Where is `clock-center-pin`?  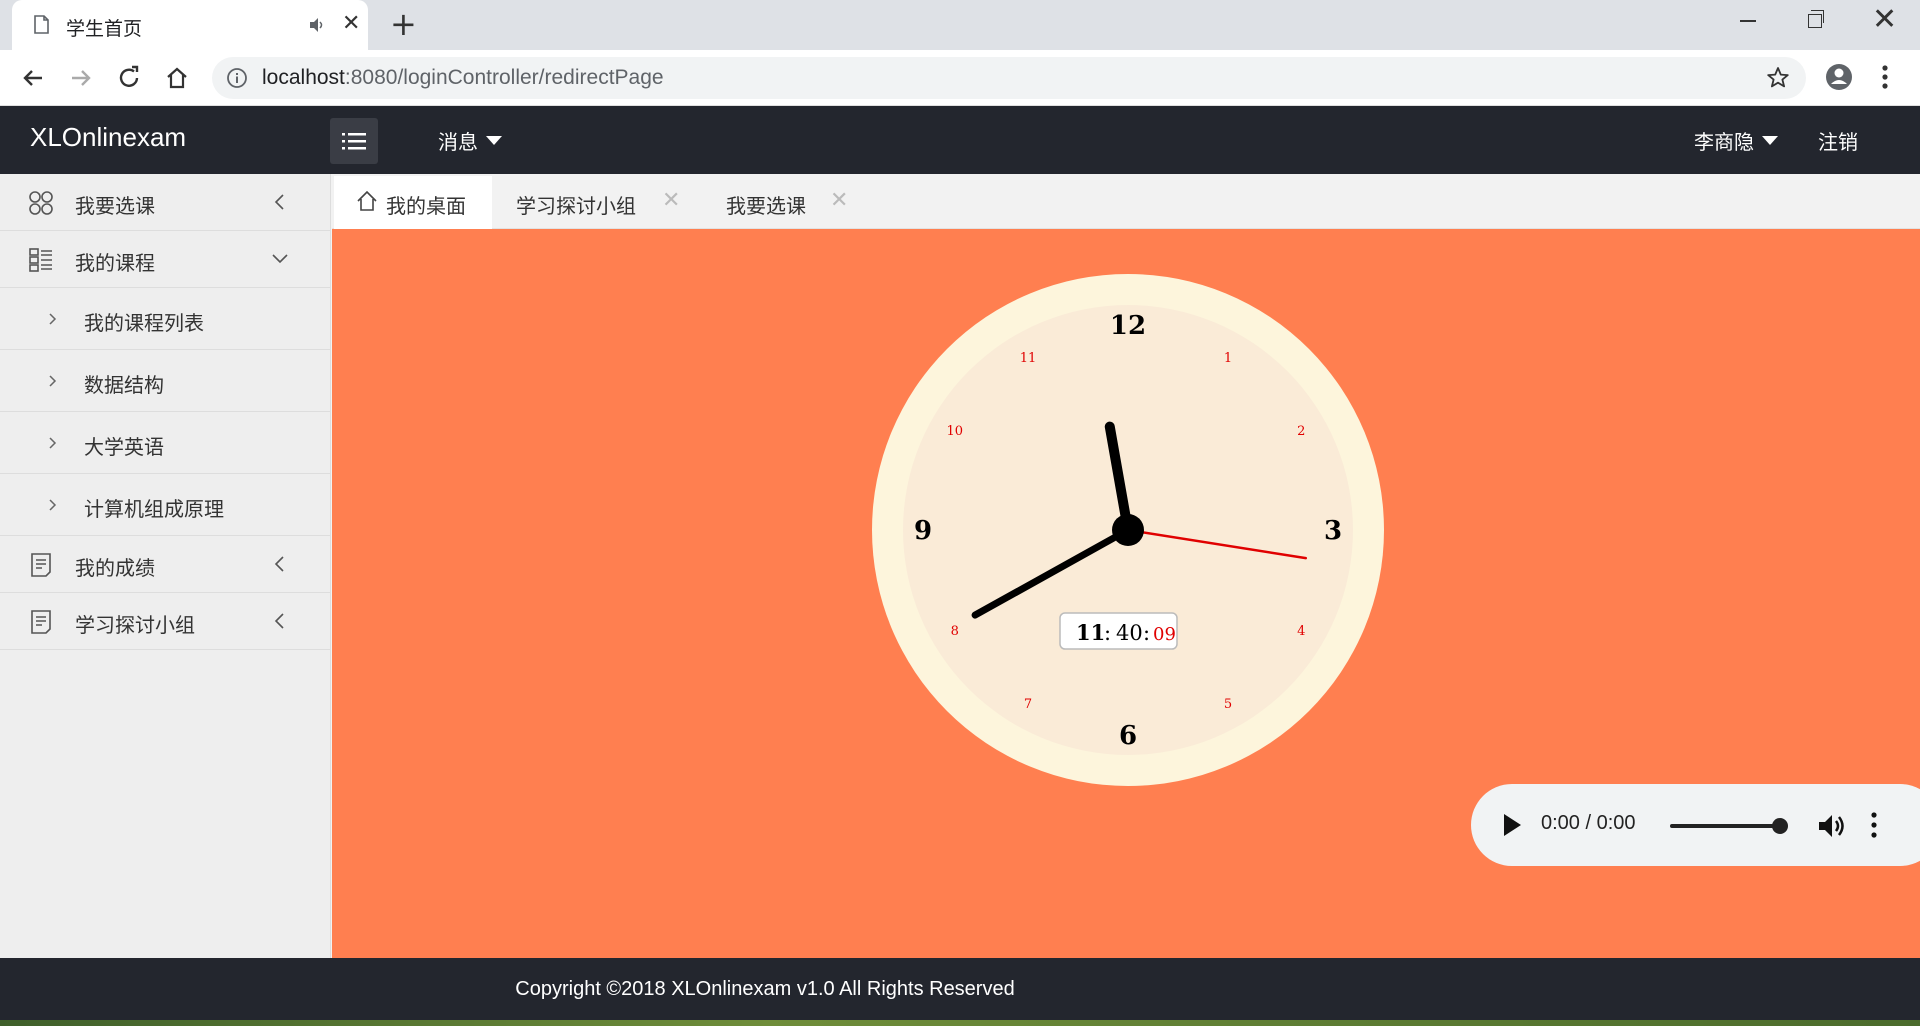
clock-center-pin is located at coordinates (1128, 530).